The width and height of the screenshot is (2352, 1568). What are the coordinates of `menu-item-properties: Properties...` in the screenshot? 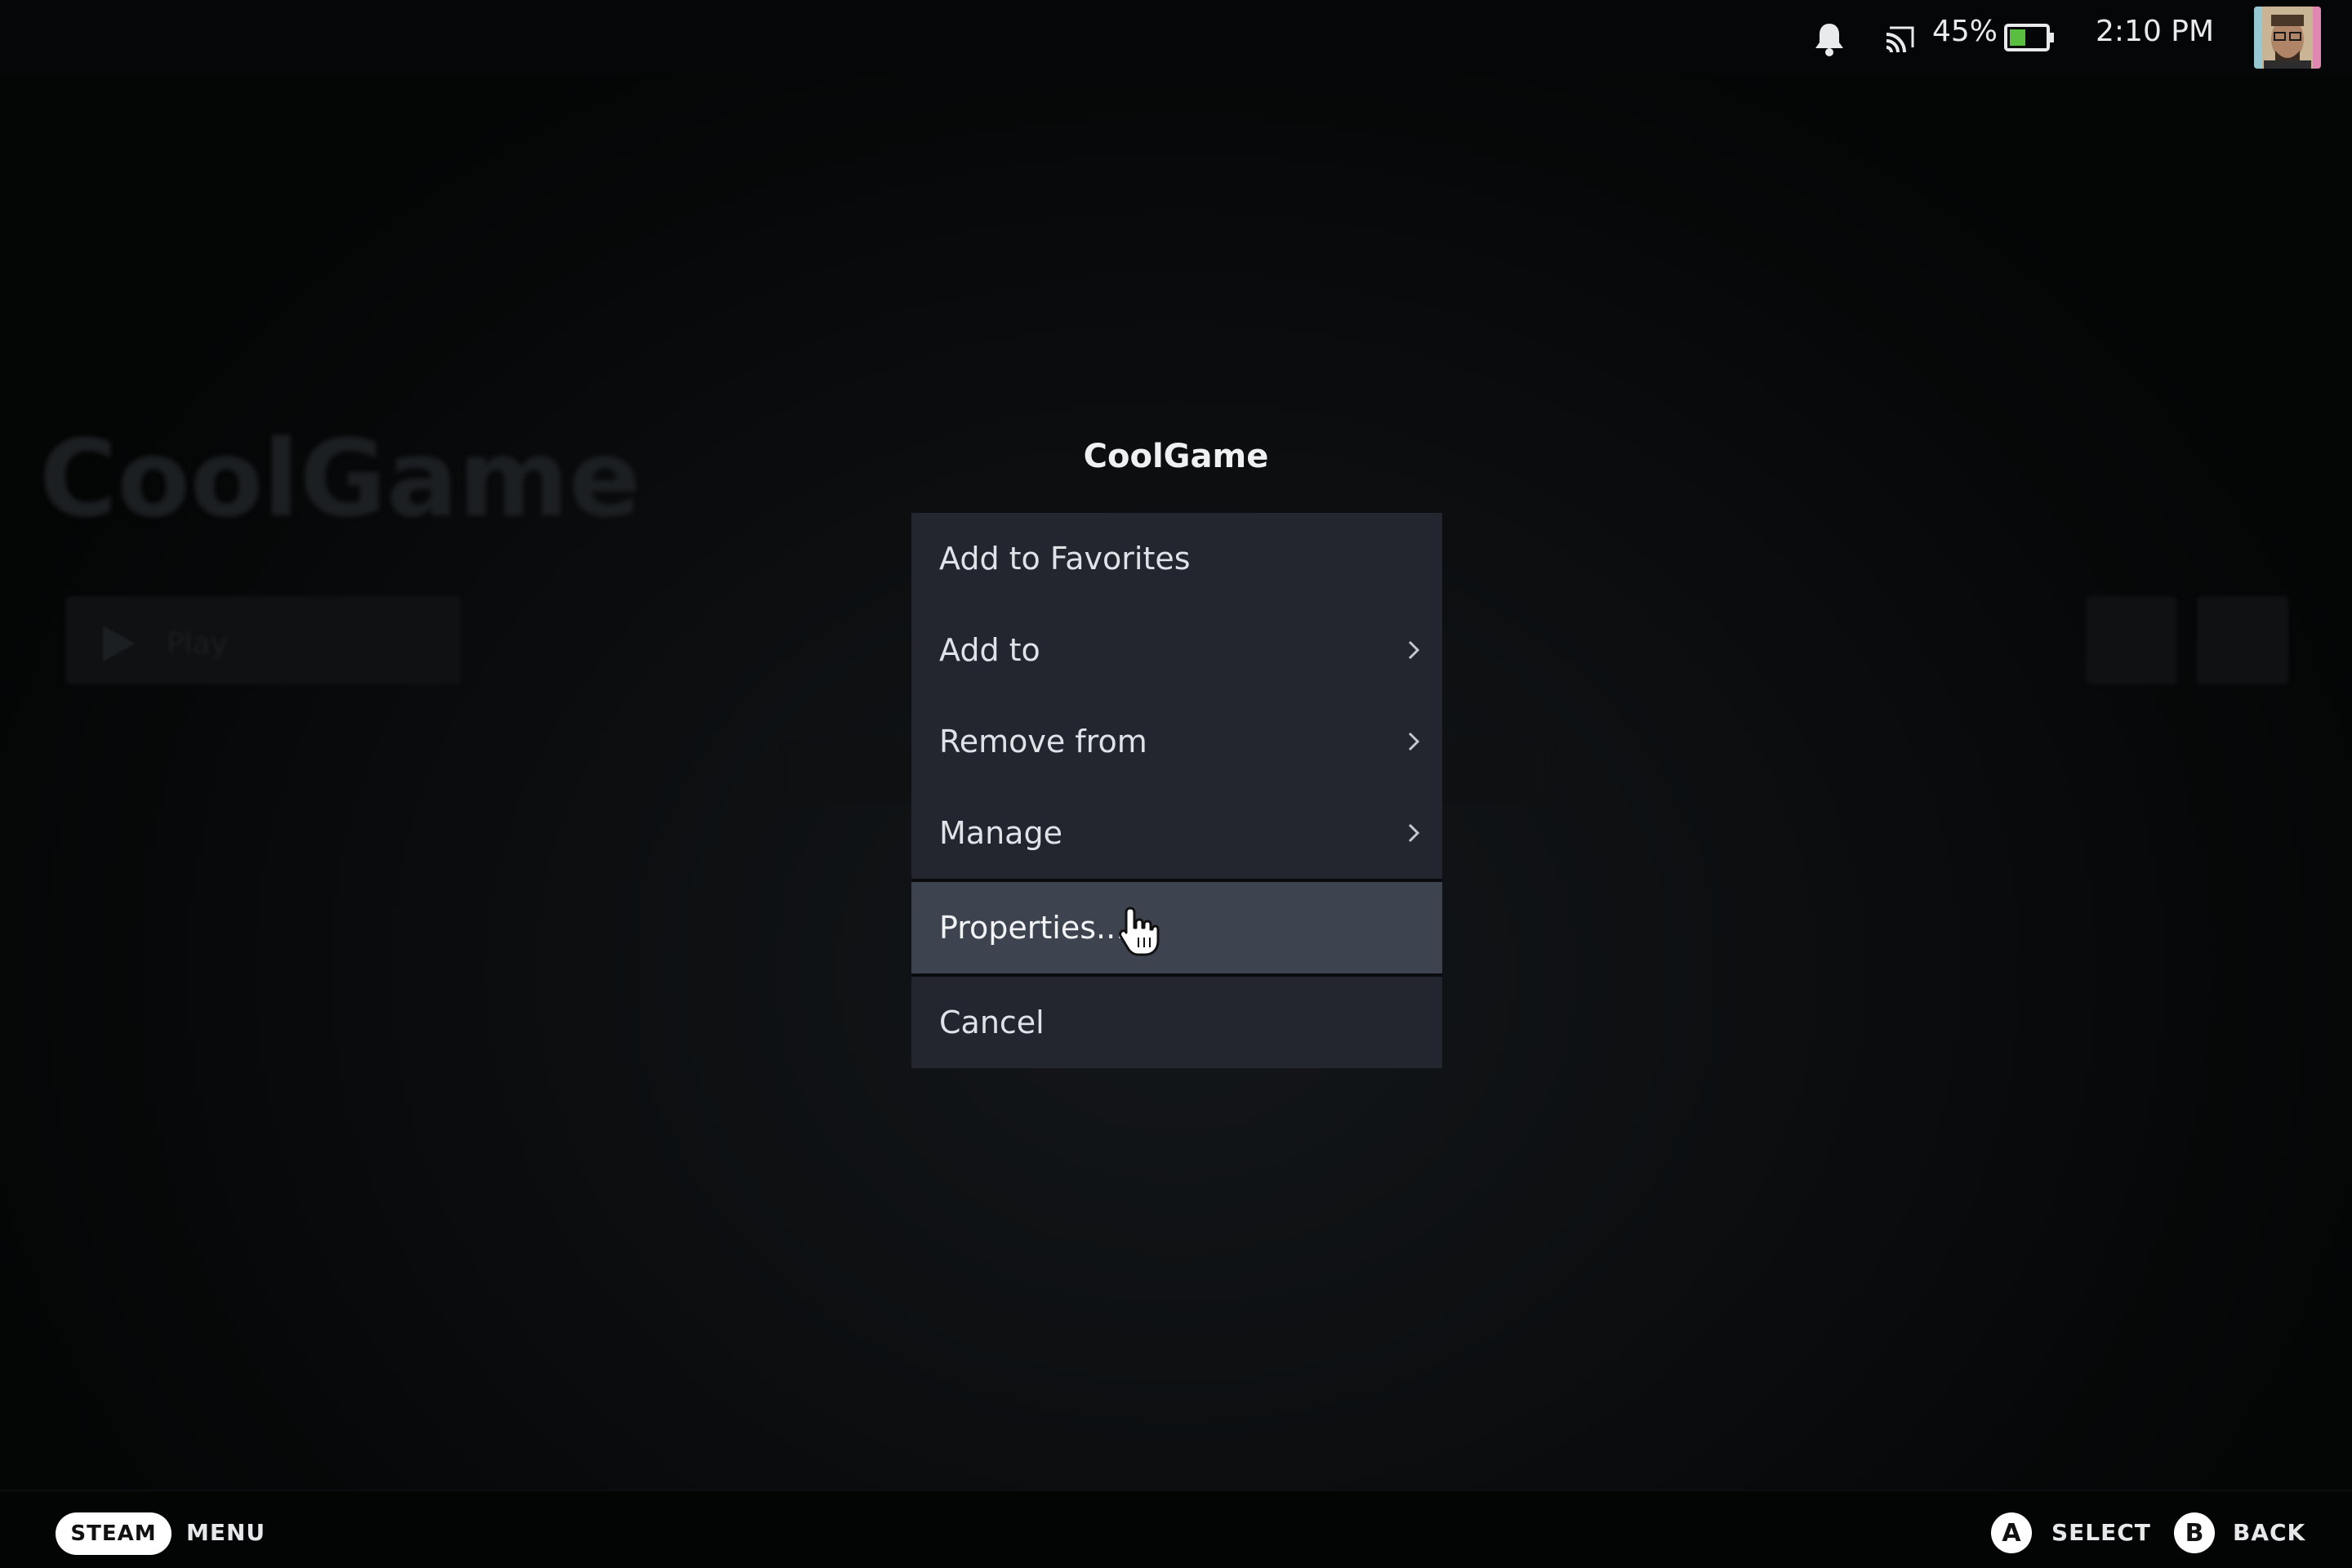 It's located at (1176, 927).